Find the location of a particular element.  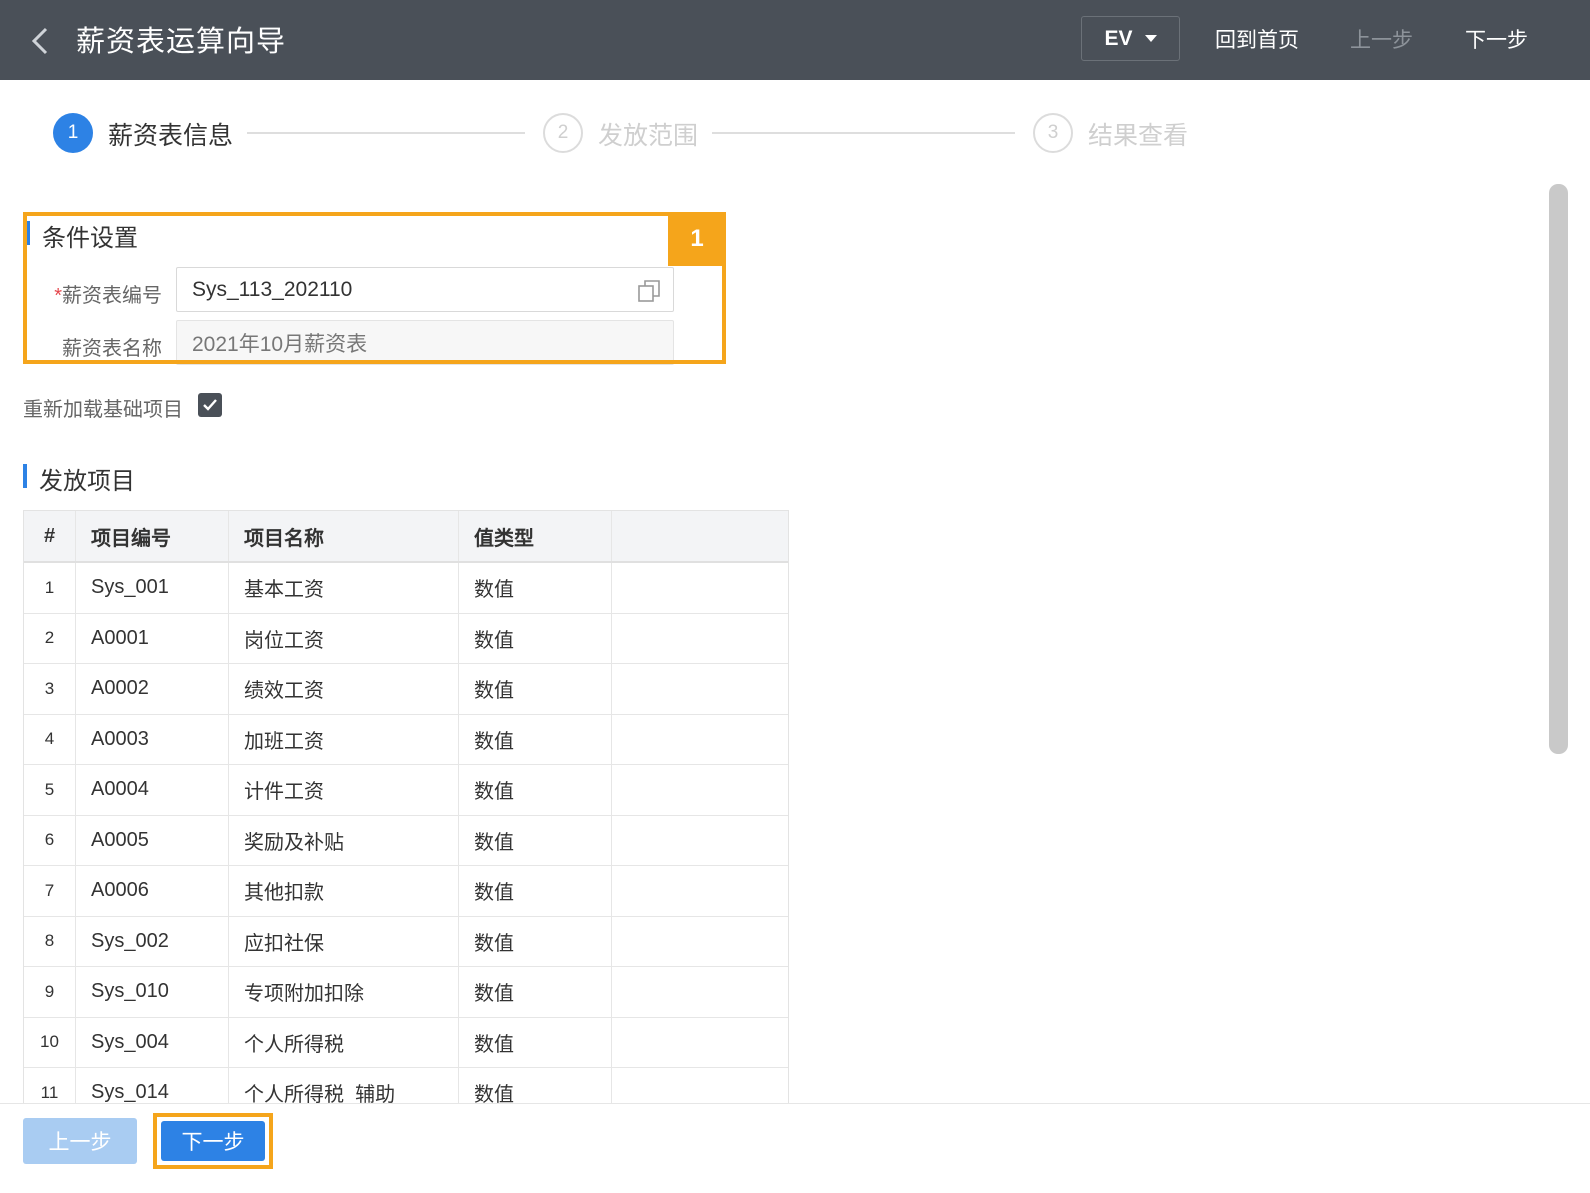

next-button-highlight: 下一步 is located at coordinates (213, 1141).